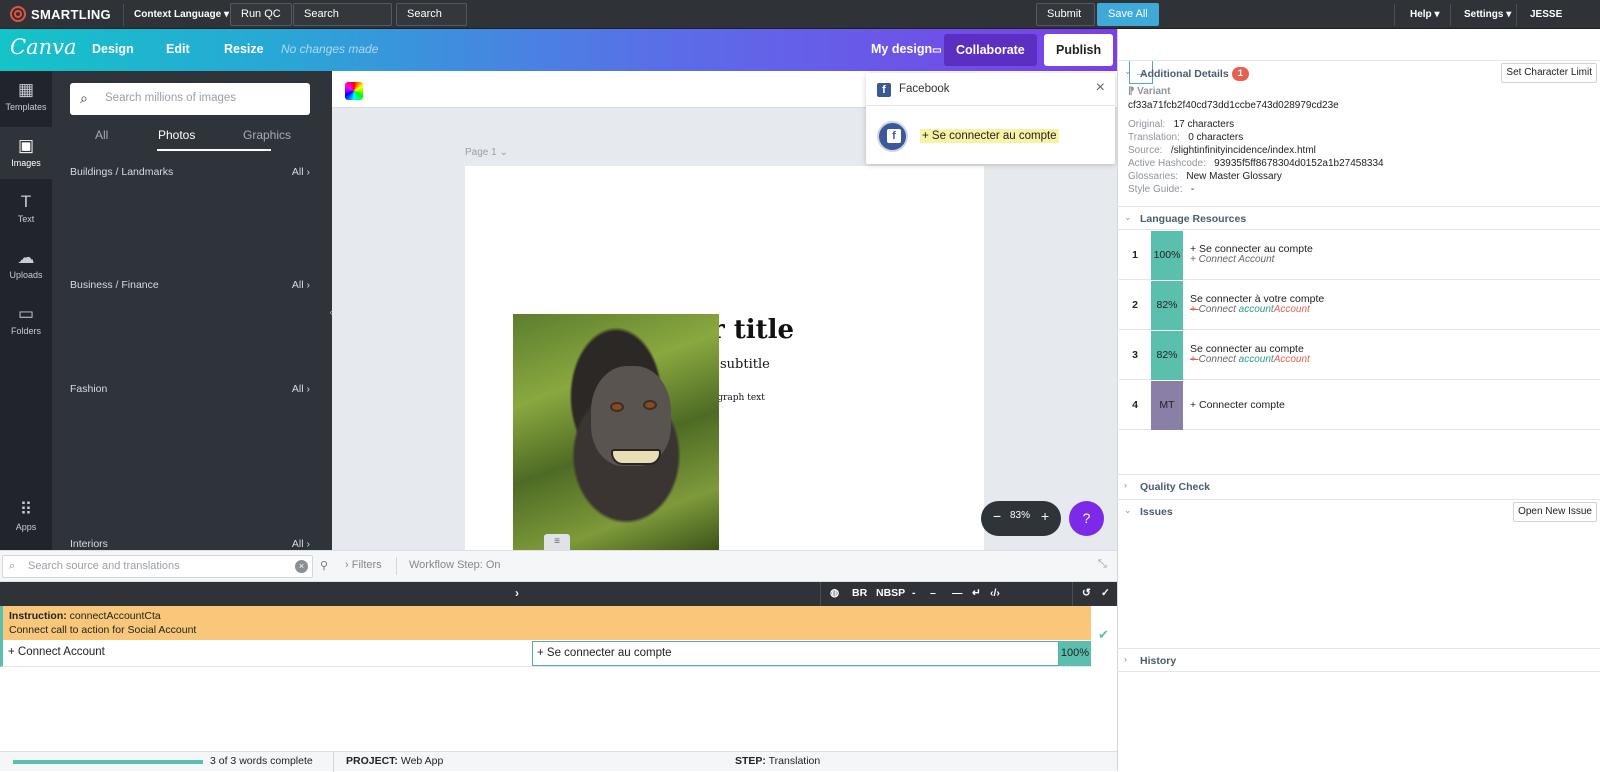  Describe the element at coordinates (1358, 486) in the screenshot. I see `quality-check-header: › Quality Check` at that location.